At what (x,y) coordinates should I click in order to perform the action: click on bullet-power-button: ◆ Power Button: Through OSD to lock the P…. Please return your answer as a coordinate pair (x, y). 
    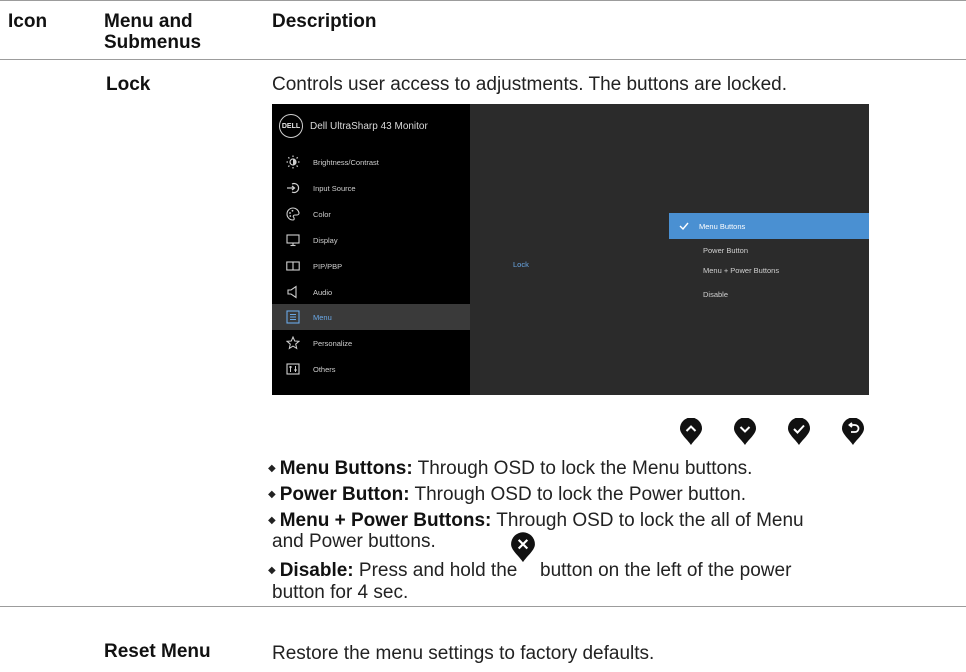
    Looking at the image, I should click on (507, 494).